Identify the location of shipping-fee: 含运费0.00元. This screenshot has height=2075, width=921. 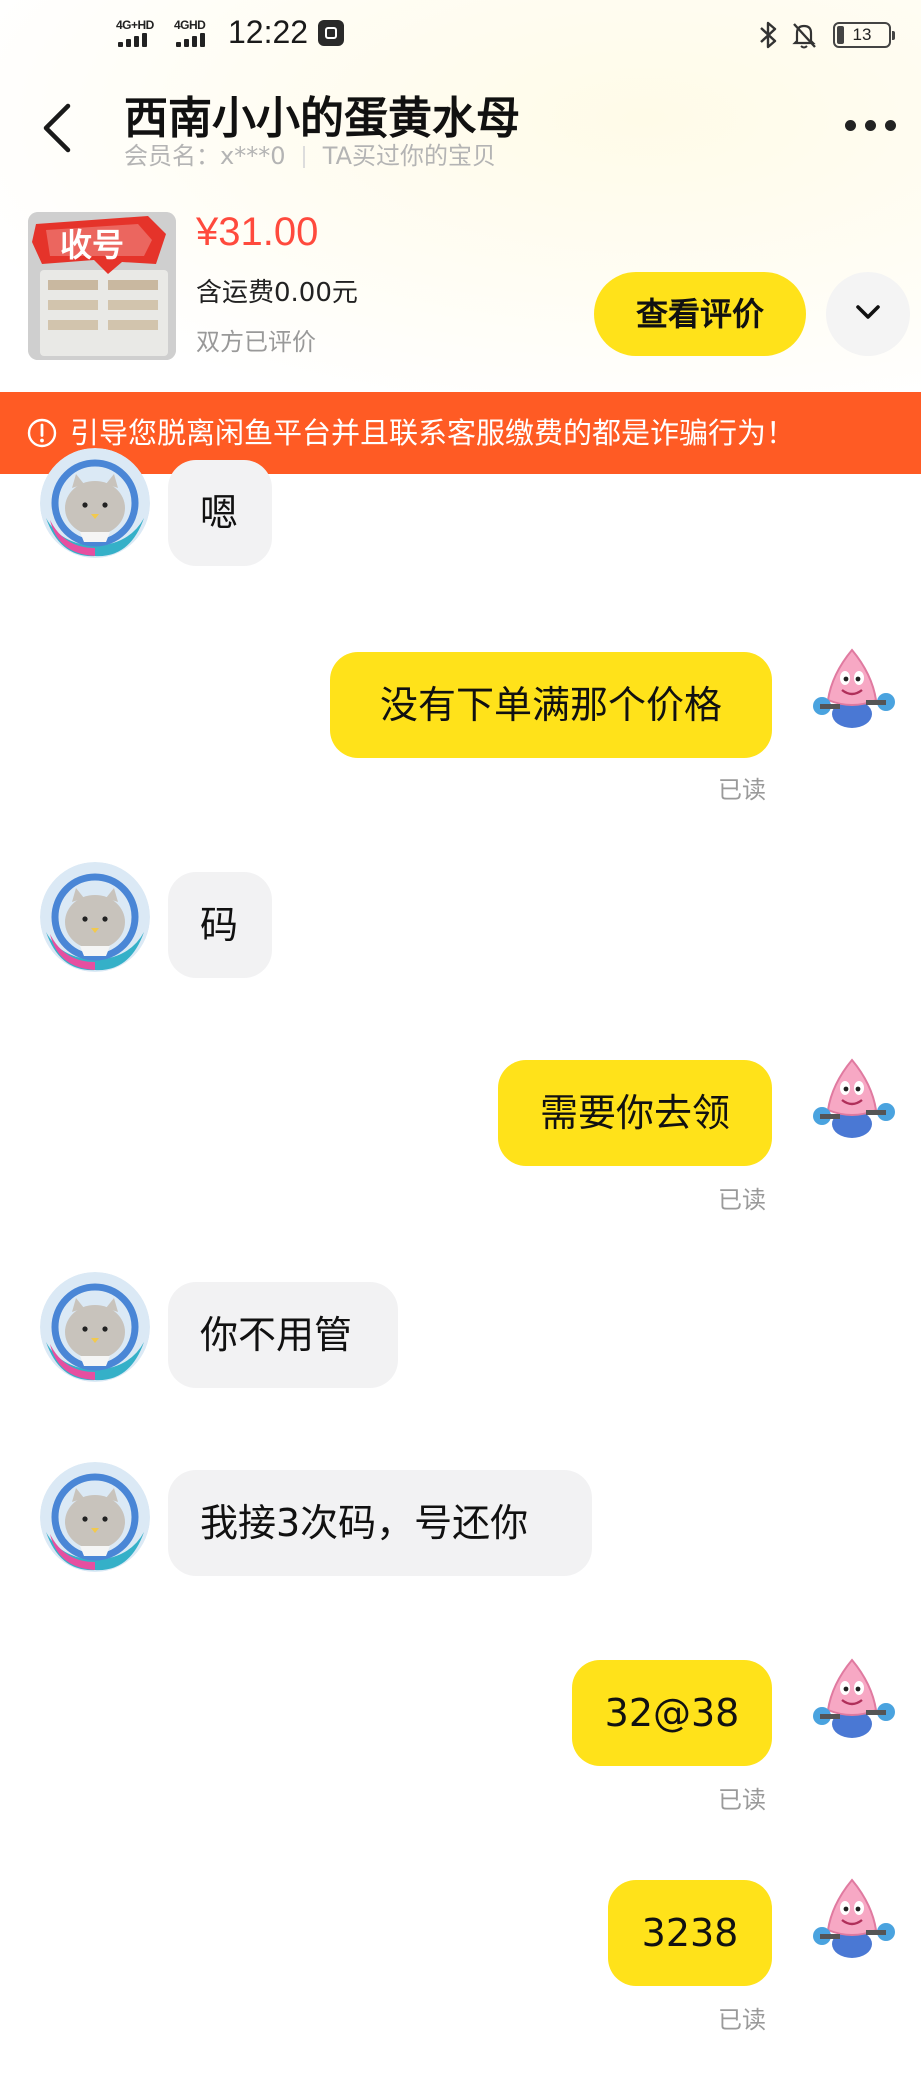
(277, 293).